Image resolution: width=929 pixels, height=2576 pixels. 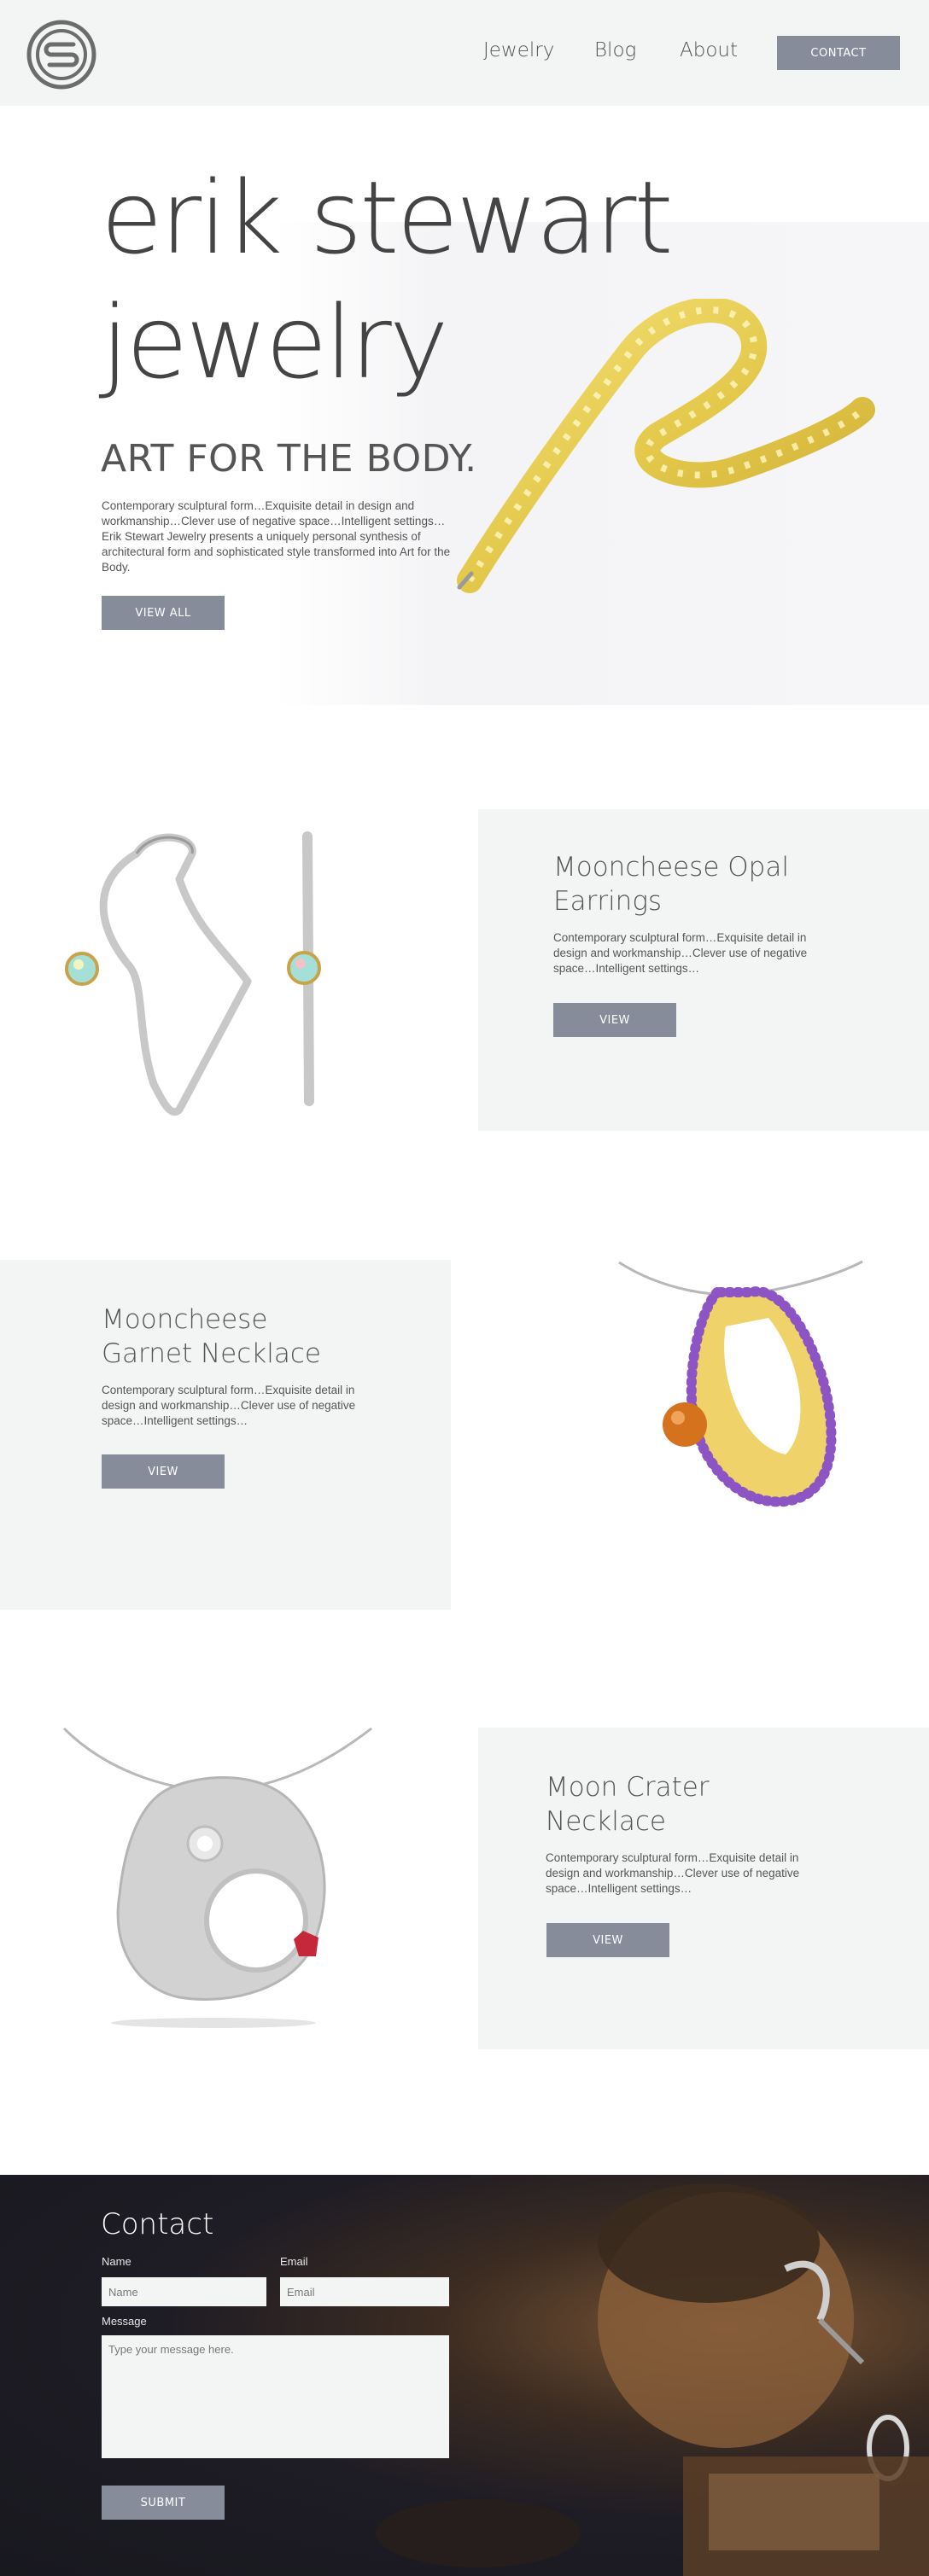 I want to click on email-label: Email, so click(x=294, y=2261).